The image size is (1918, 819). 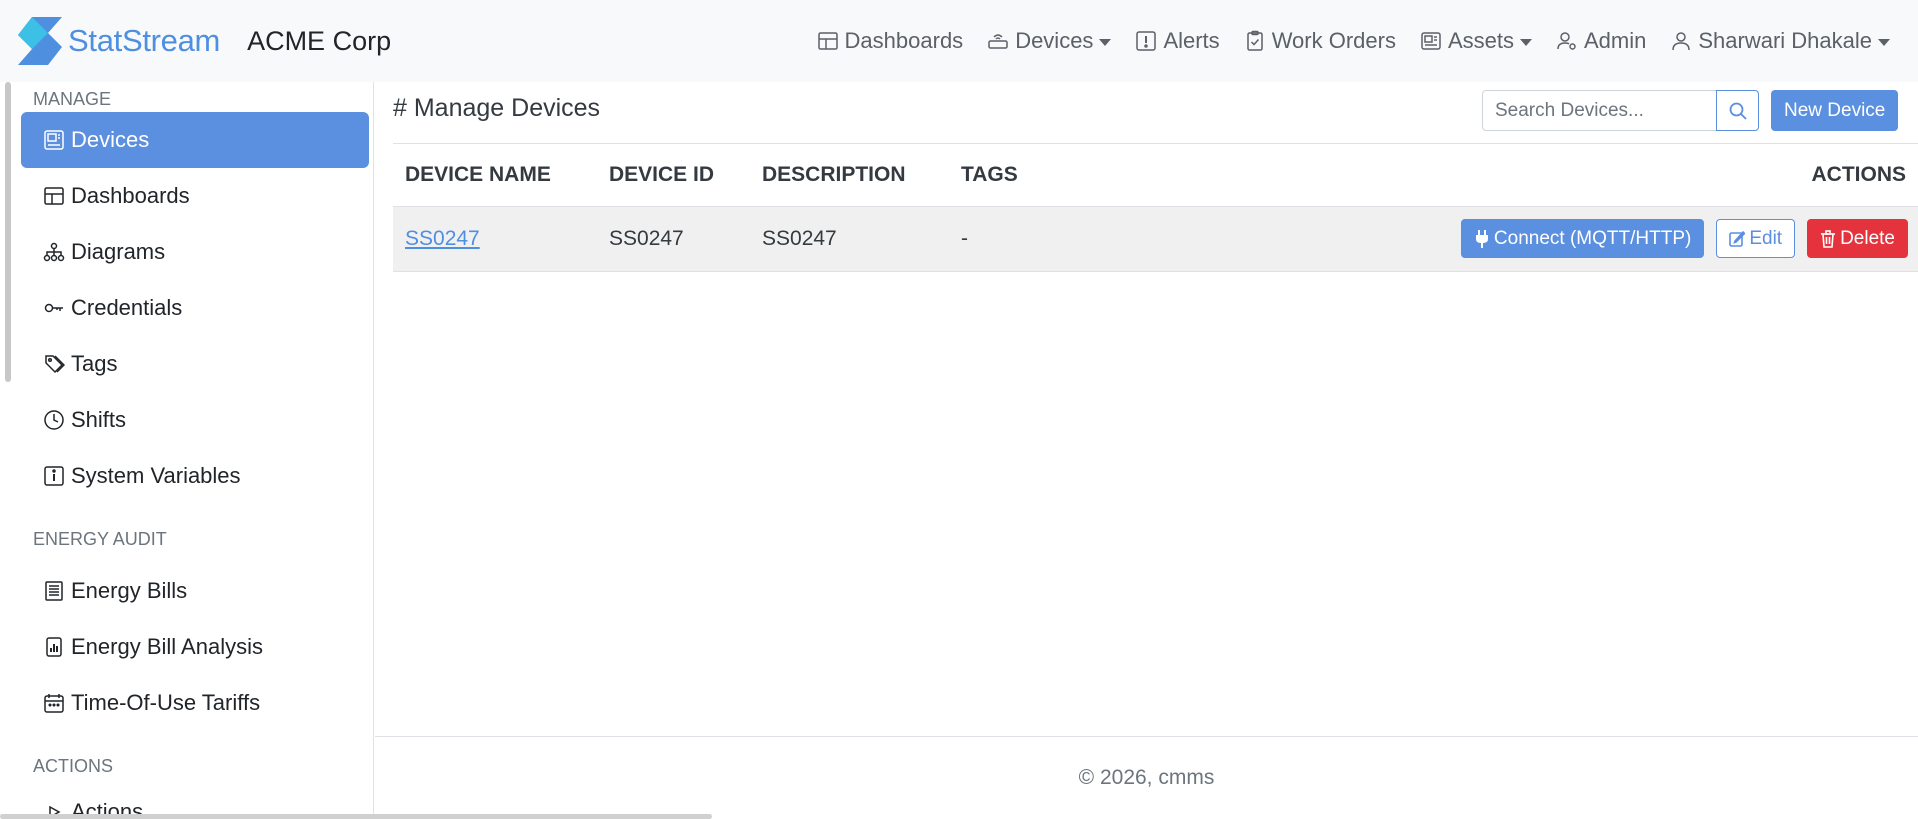 What do you see at coordinates (195, 420) in the screenshot?
I see `sidebar-item-shifts: Shifts` at bounding box center [195, 420].